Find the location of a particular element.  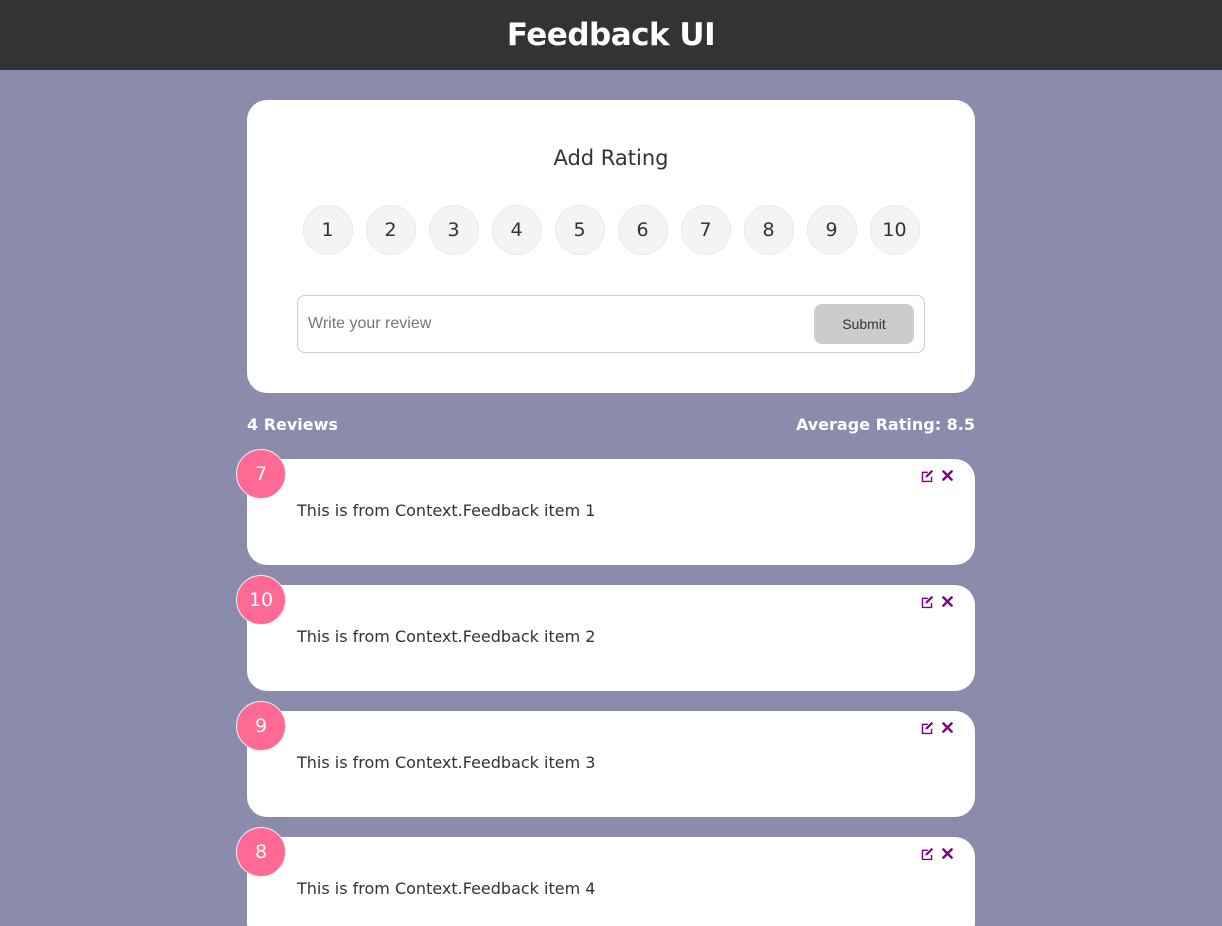

form-title: Add Rating is located at coordinates (611, 158).